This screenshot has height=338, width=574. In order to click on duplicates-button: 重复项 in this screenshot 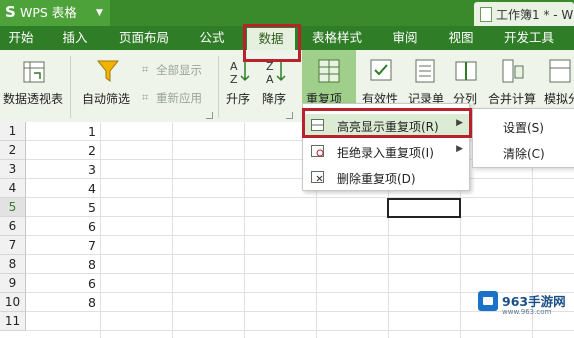, I will do `click(329, 79)`.